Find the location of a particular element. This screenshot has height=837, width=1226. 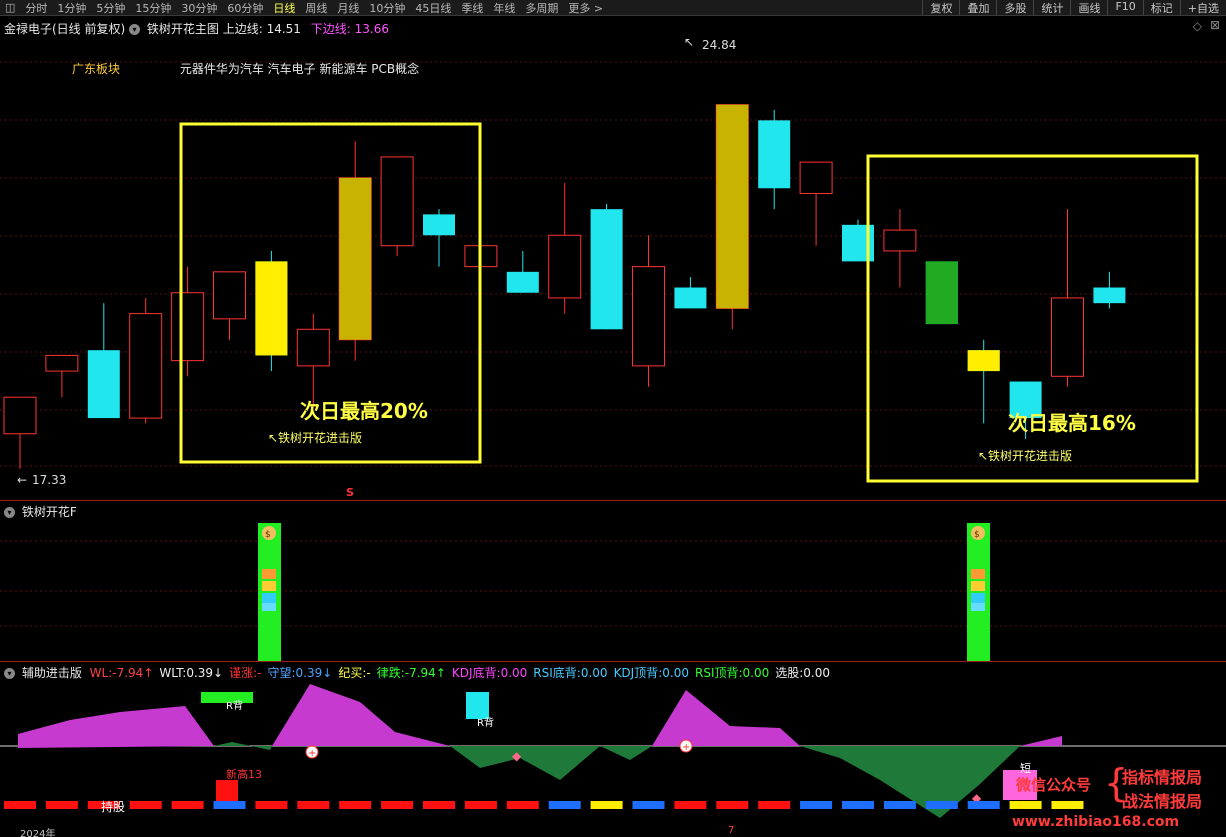

toolbar-button: 画线 is located at coordinates (1088, 7).